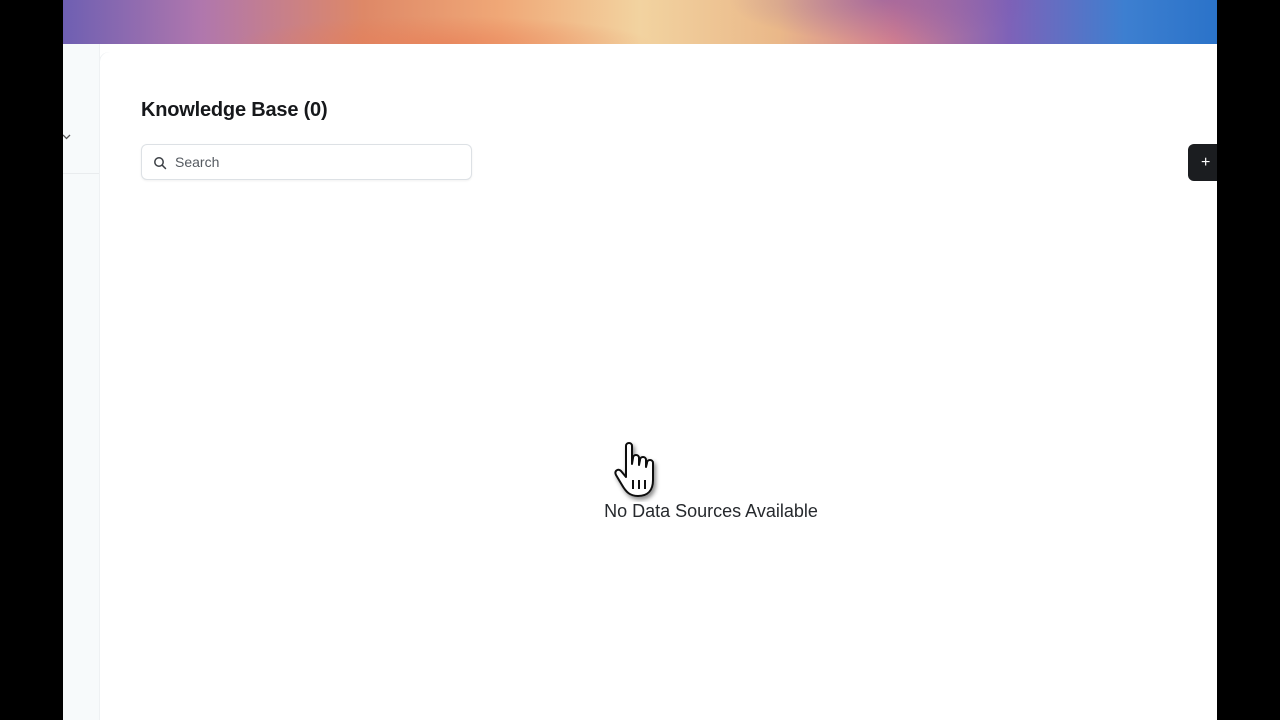 The width and height of the screenshot is (1280, 720). What do you see at coordinates (1206, 162) in the screenshot?
I see `plus-icon: +` at bounding box center [1206, 162].